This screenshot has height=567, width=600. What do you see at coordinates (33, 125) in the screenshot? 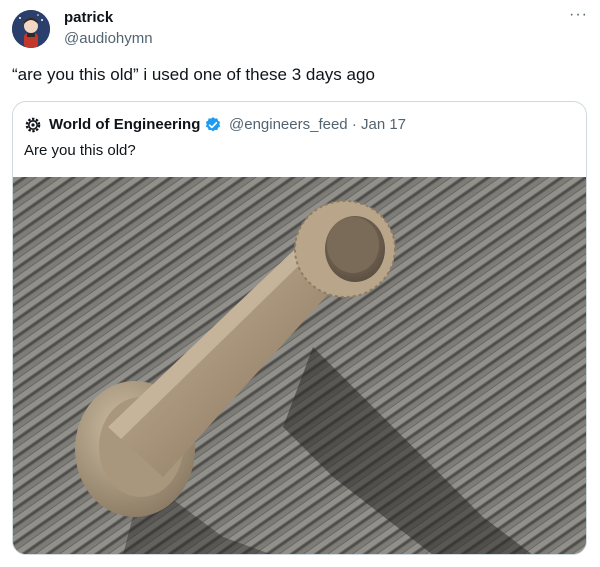
I see `gear-logo-icon` at bounding box center [33, 125].